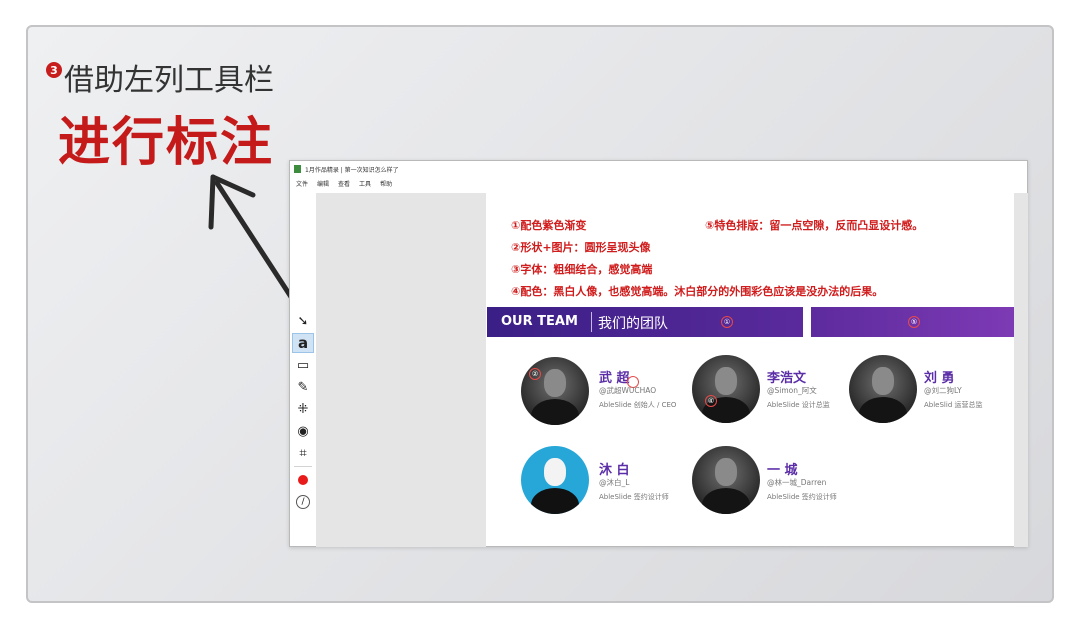 Image resolution: width=1080 pixels, height=629 pixels. I want to click on marker-1: ①, so click(727, 322).